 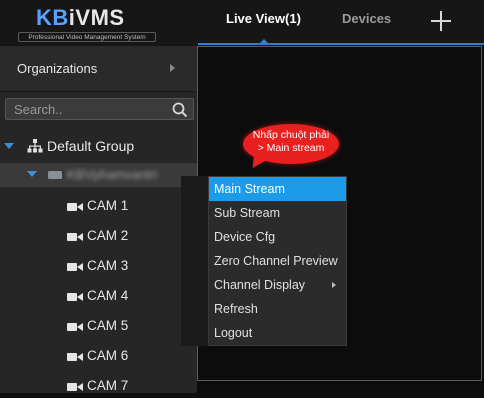 I want to click on organizations-header: Organizations, so click(x=98, y=69).